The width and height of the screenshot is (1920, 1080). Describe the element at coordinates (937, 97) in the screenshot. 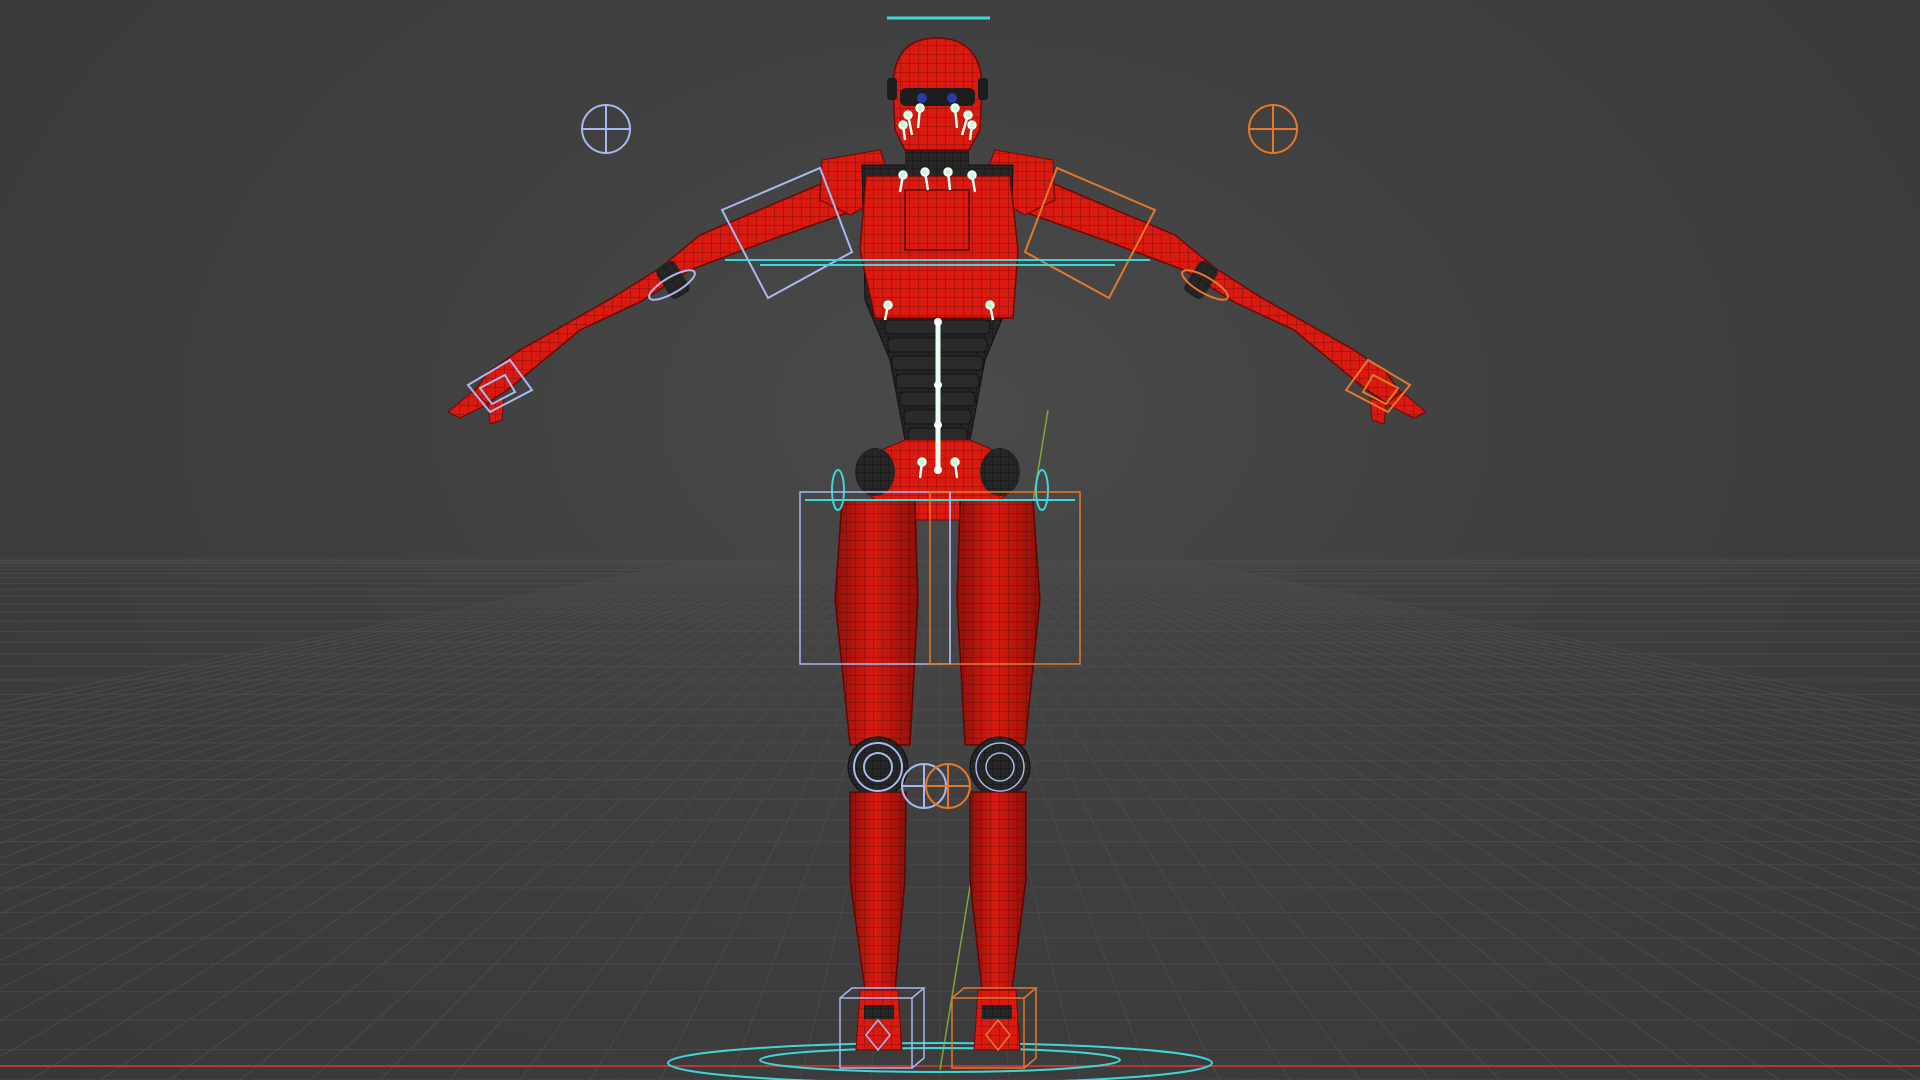

I see `visor` at that location.